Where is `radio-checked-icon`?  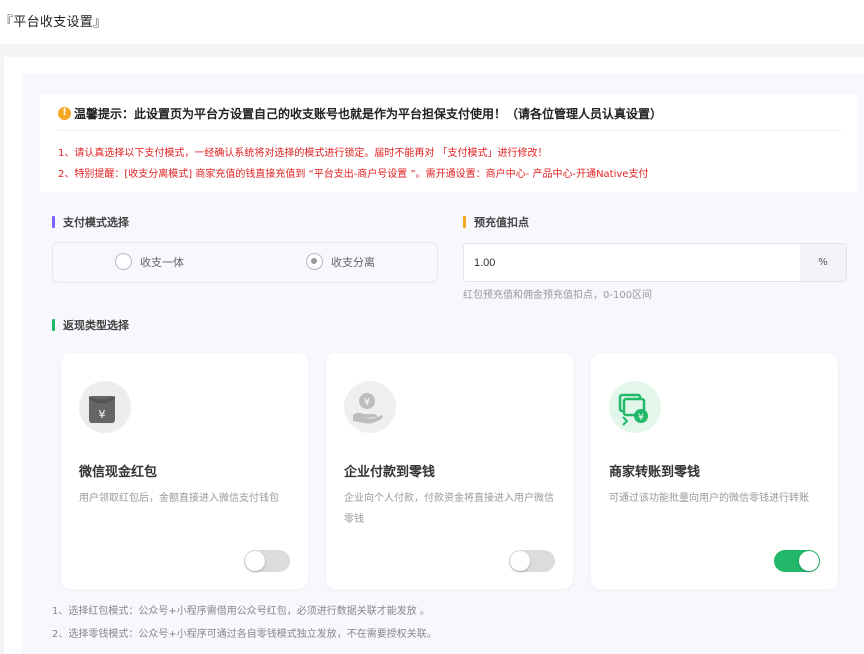
radio-checked-icon is located at coordinates (314, 261).